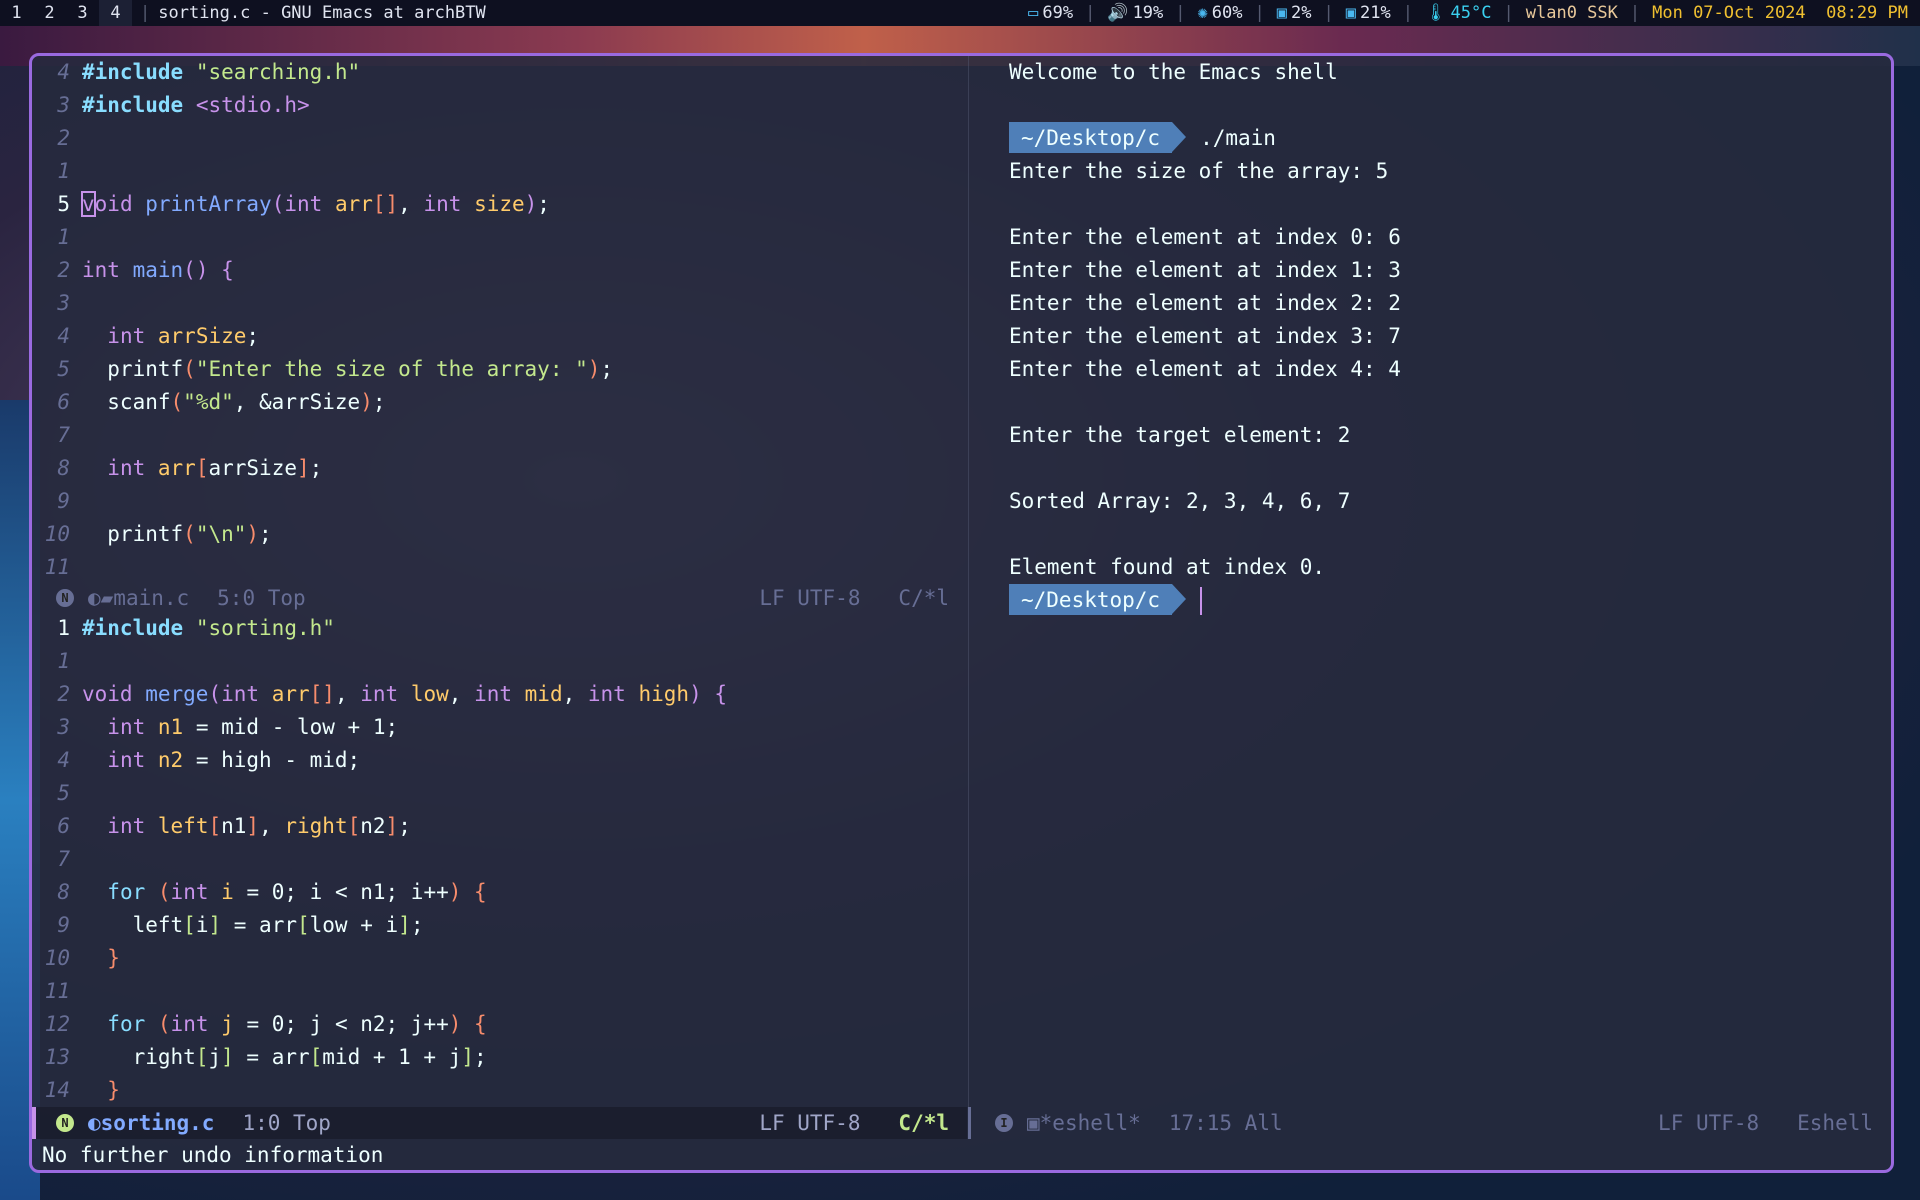  I want to click on line-number: 14, so click(57, 1090).